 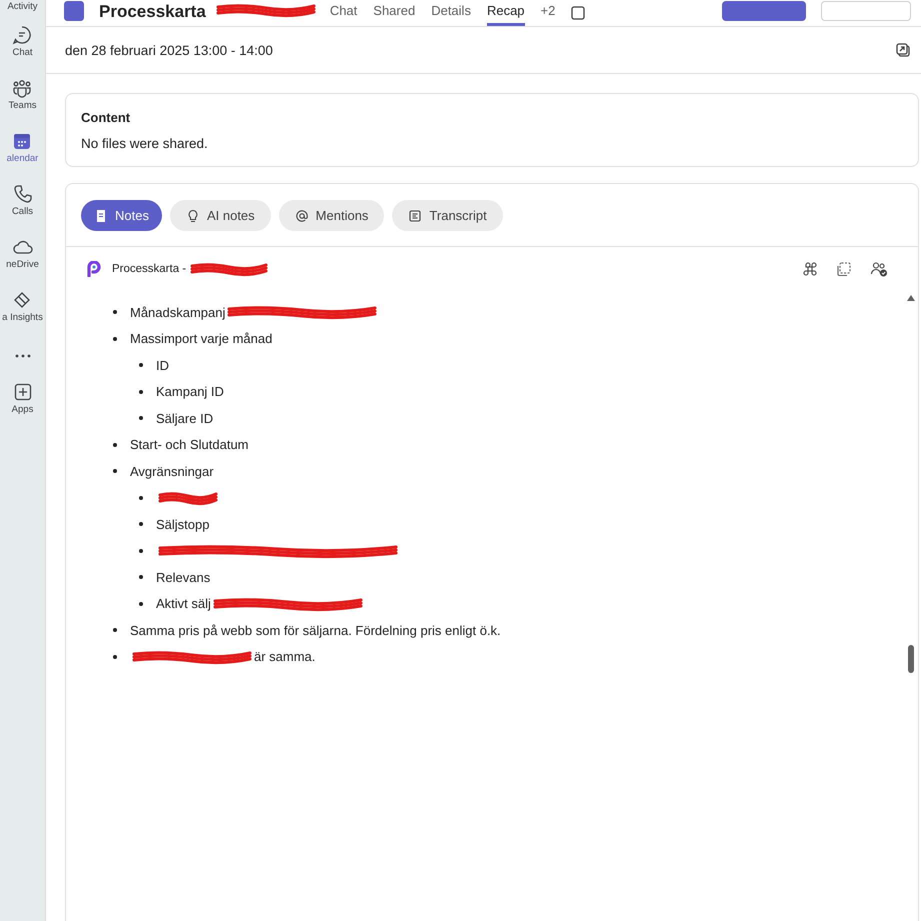 What do you see at coordinates (149, 269) in the screenshot?
I see `document-title: Processkarta -` at bounding box center [149, 269].